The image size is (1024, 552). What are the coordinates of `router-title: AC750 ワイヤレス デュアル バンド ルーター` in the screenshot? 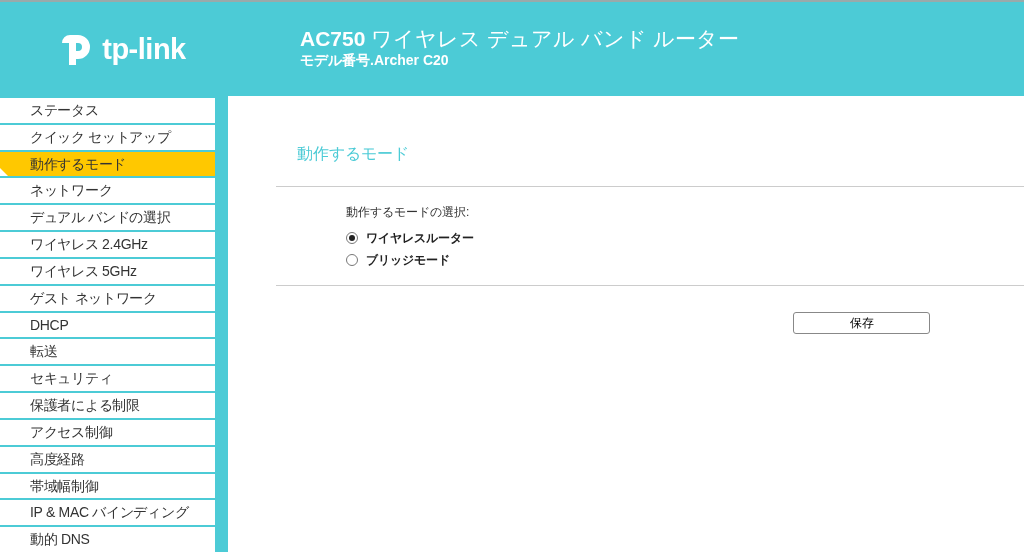 It's located at (519, 38).